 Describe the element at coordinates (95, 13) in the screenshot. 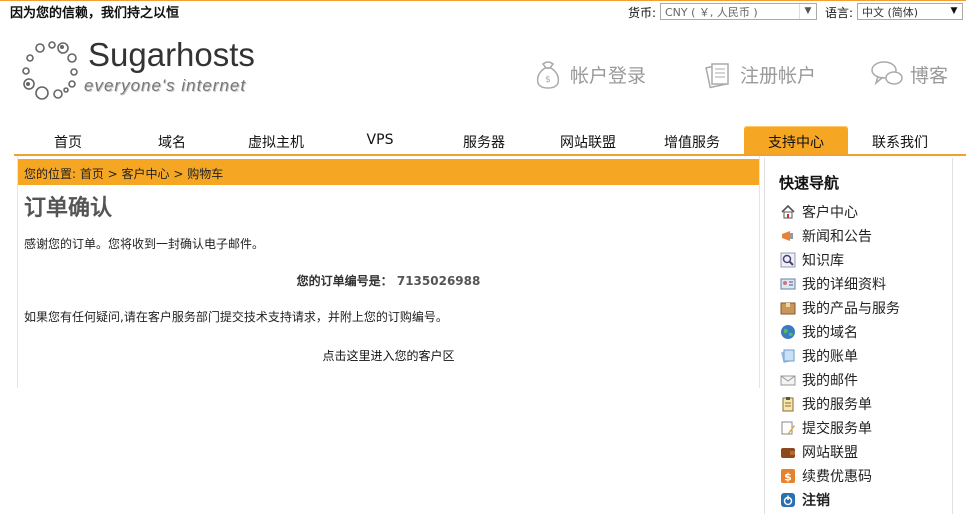

I see `slogan: 因为您的信赖，我们持之以恒` at that location.